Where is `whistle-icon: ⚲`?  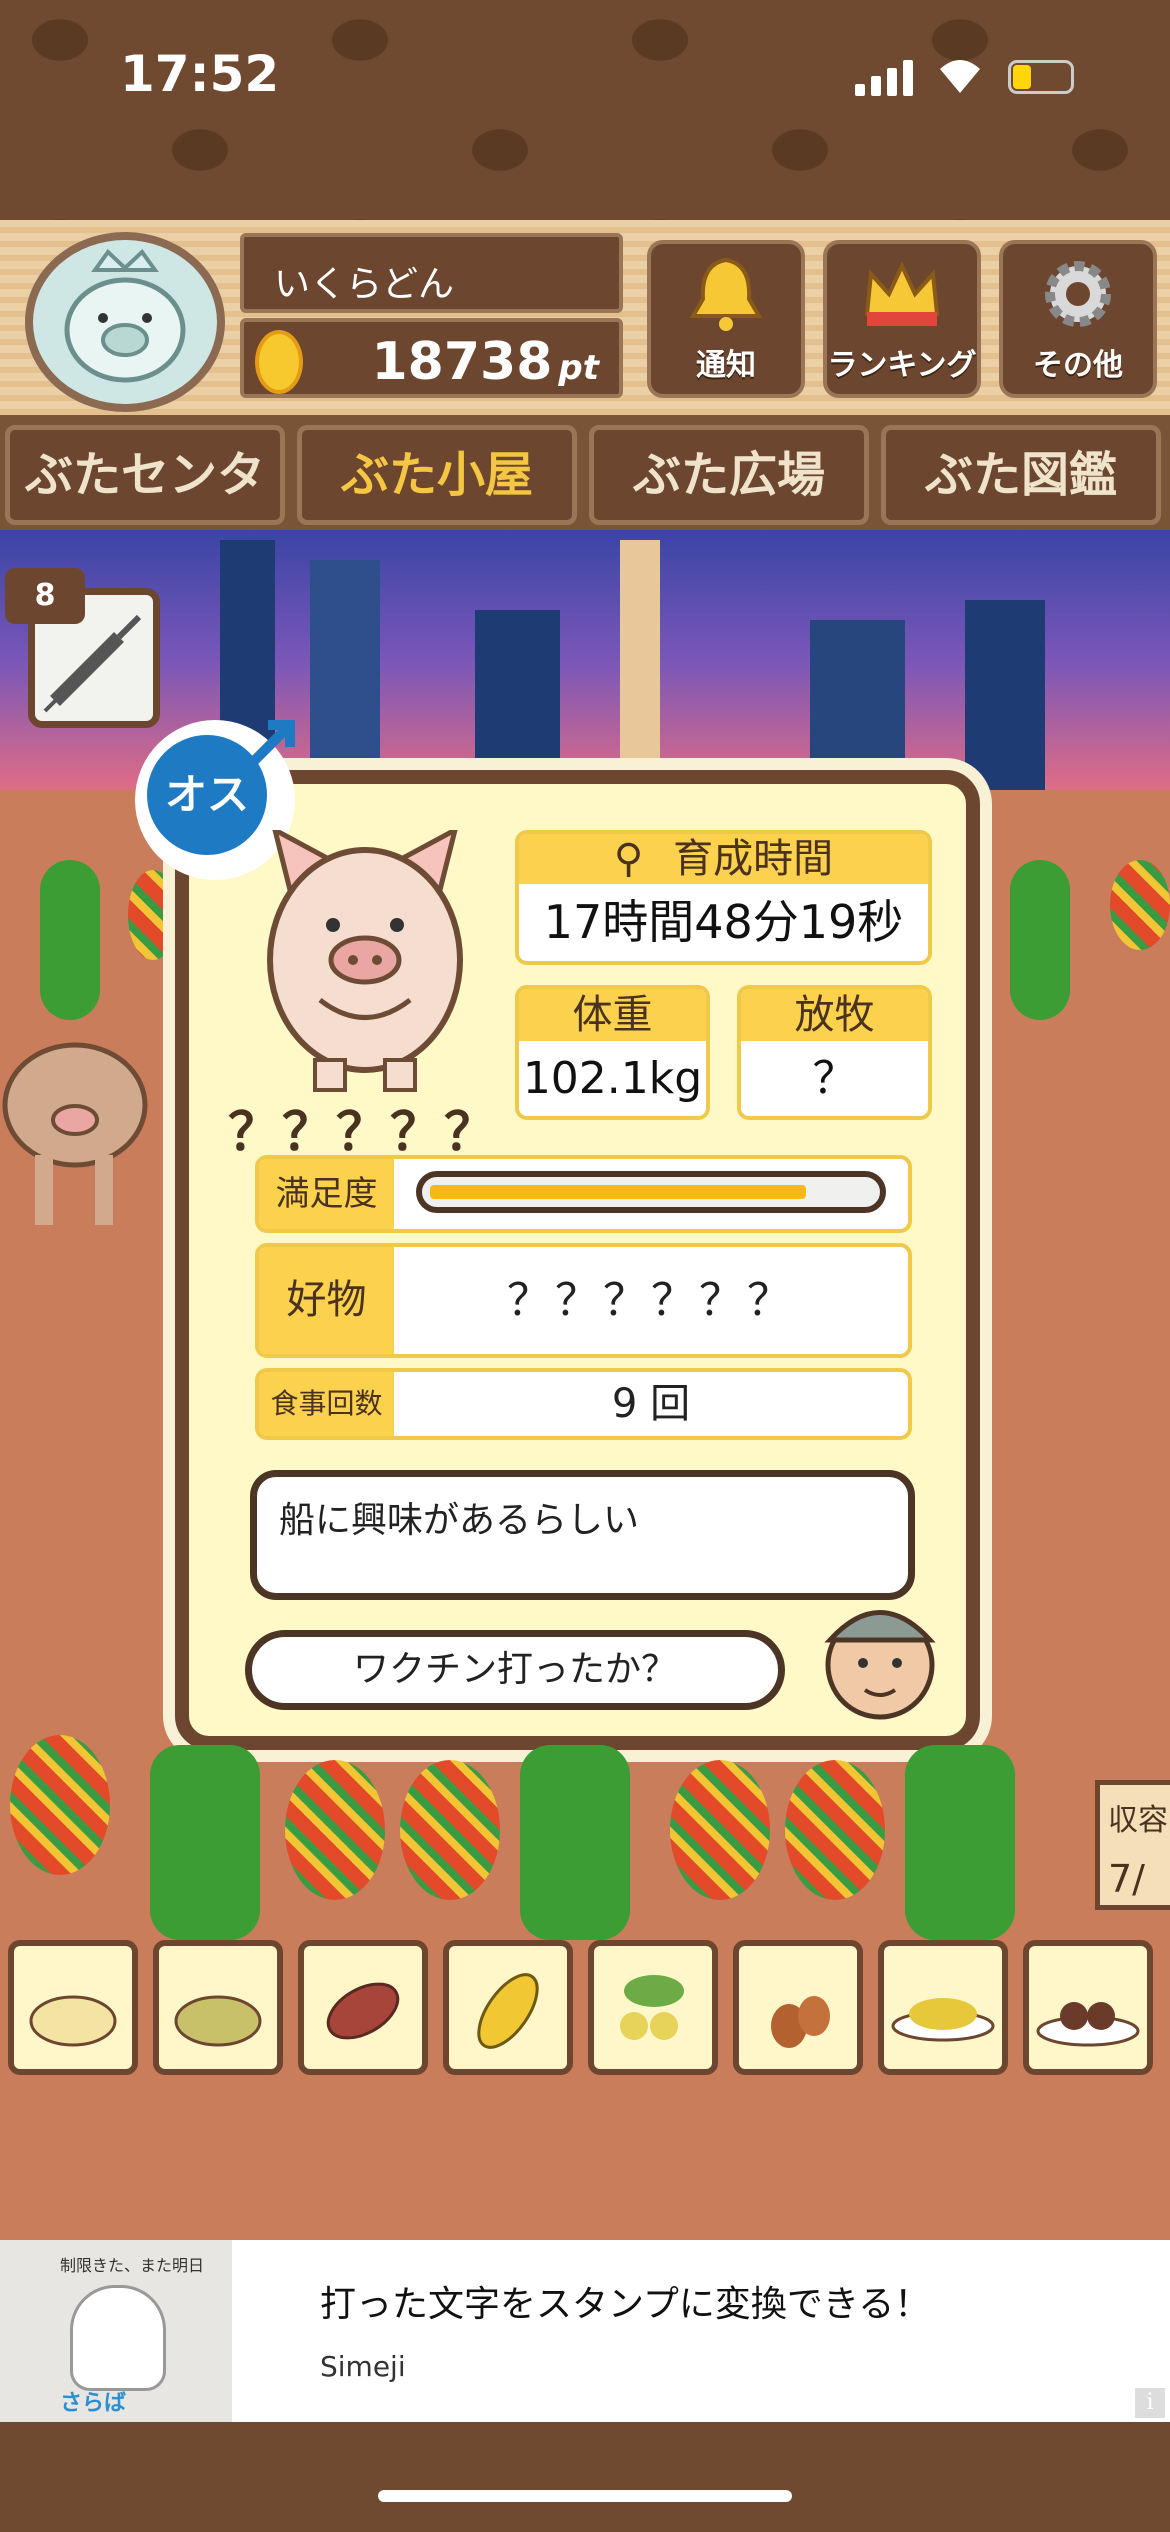 whistle-icon: ⚲ is located at coordinates (628, 859).